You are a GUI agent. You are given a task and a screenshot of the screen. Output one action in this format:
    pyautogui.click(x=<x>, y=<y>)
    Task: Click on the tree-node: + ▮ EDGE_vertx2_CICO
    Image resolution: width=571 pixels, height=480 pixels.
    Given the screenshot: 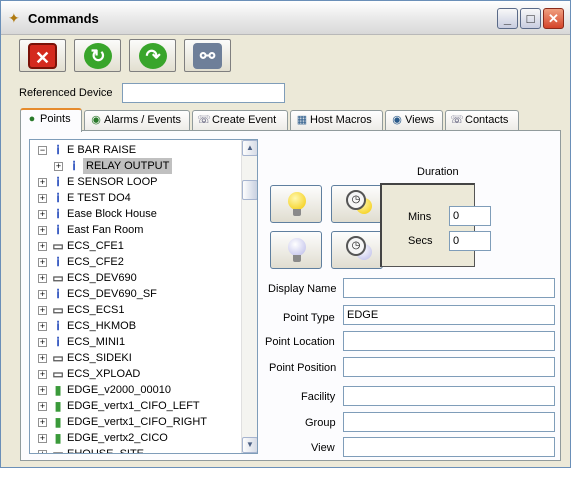 What is the action you would take?
    pyautogui.click(x=135, y=438)
    